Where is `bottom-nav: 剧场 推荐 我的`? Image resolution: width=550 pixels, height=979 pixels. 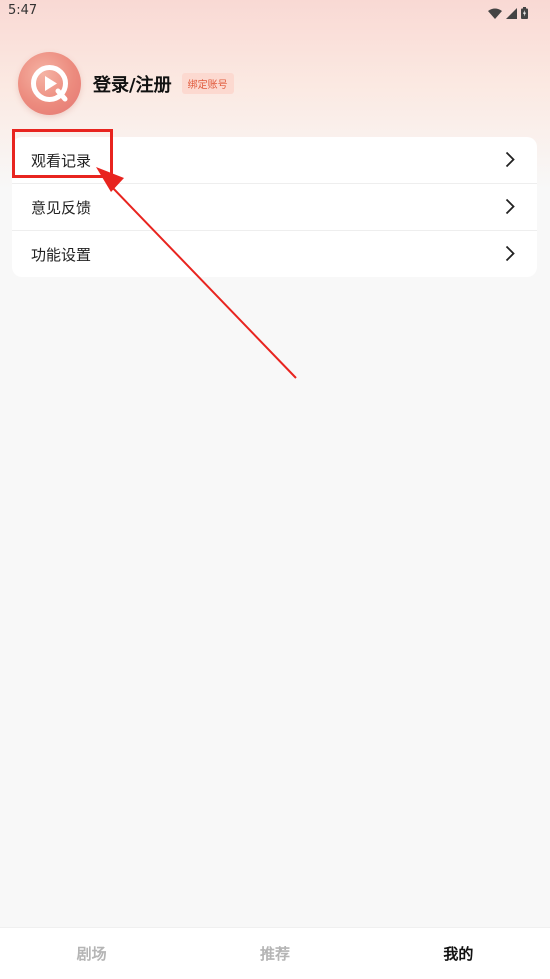
bottom-nav: 剧场 推荐 我的 is located at coordinates (275, 953).